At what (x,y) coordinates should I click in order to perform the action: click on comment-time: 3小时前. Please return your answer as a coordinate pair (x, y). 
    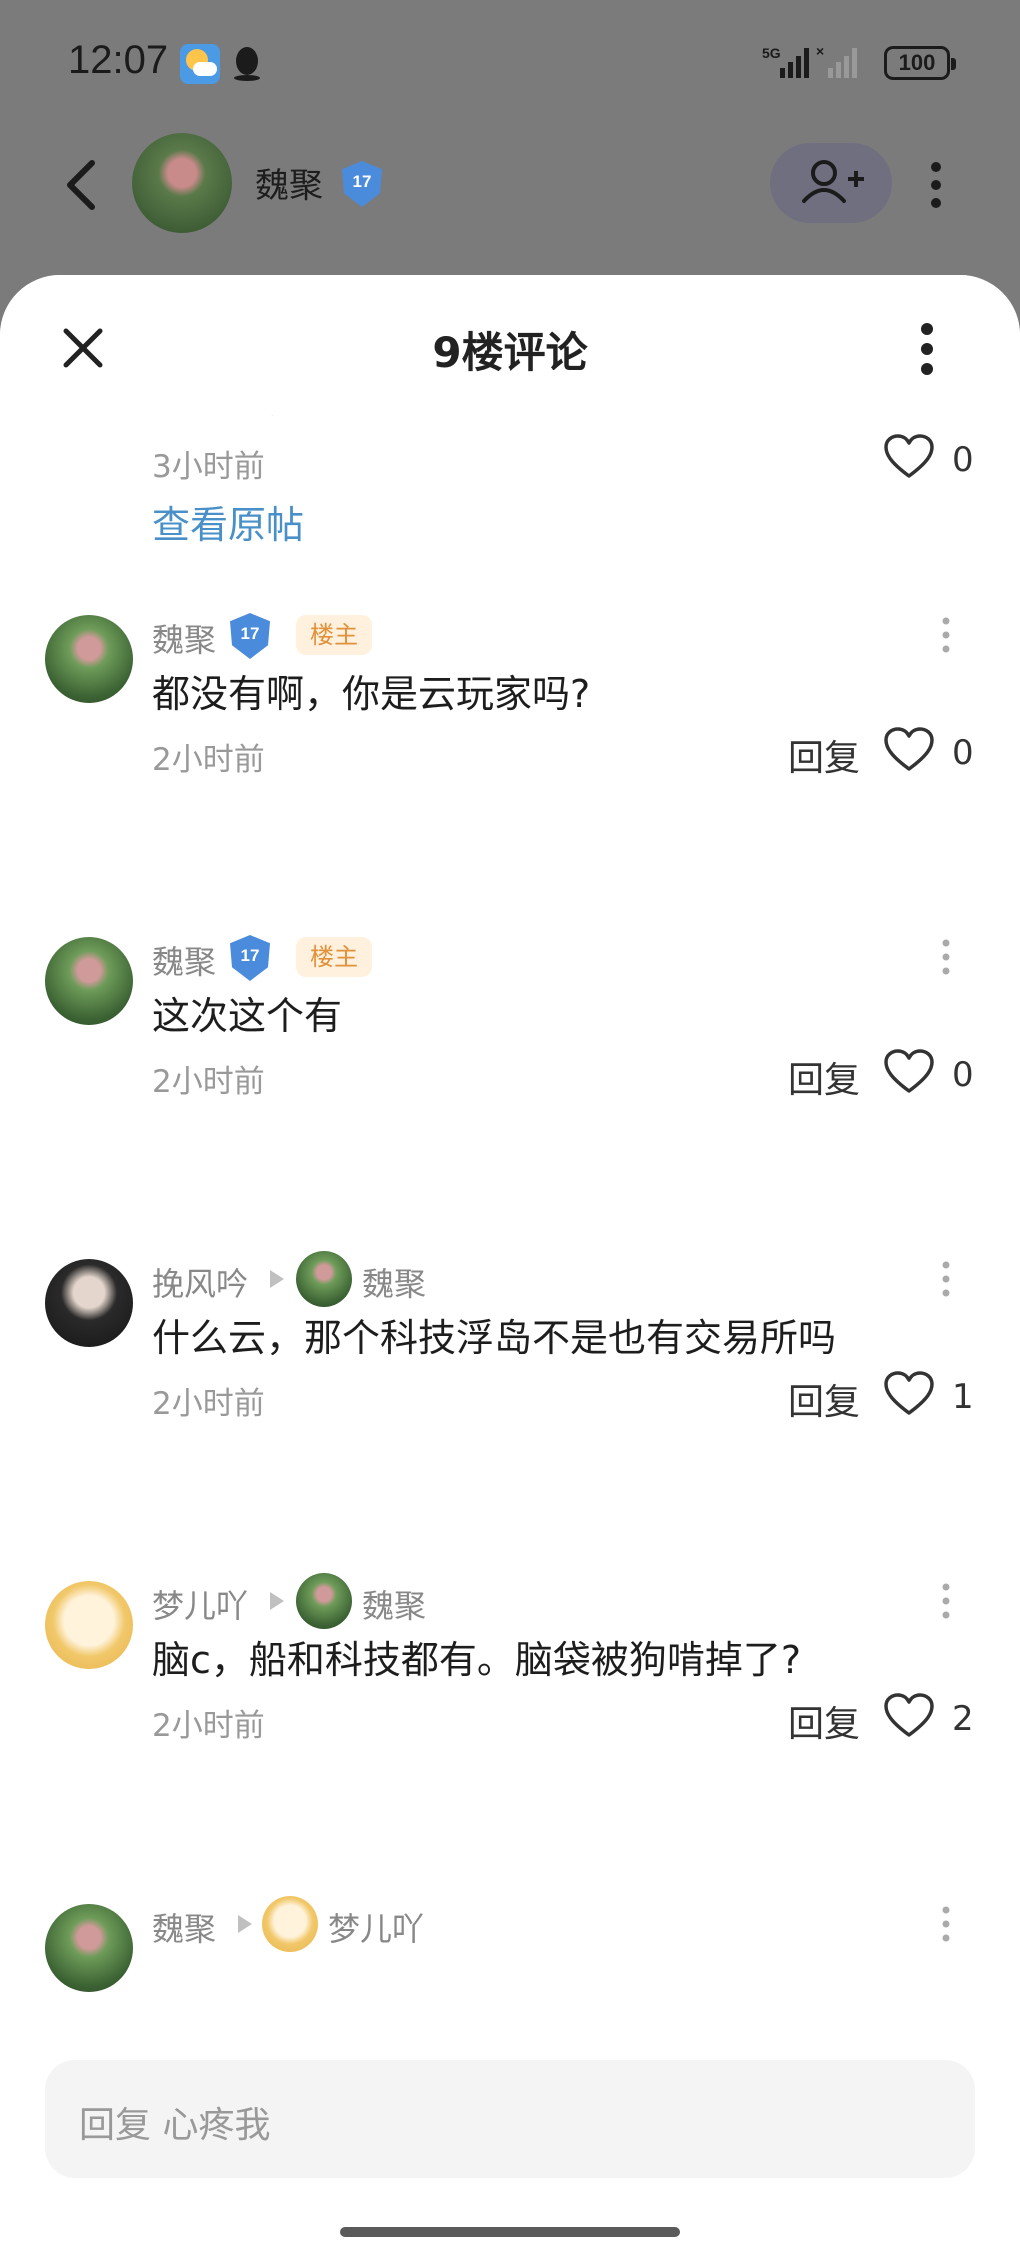
    Looking at the image, I should click on (208, 467).